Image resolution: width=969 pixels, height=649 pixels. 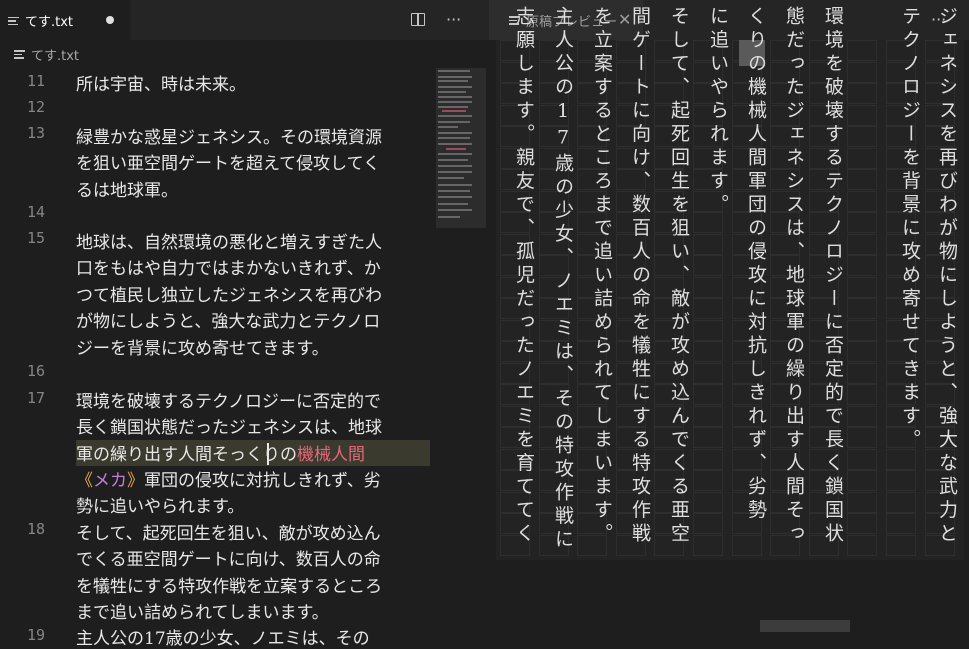 What do you see at coordinates (602, 276) in the screenshot?
I see `preview-column: を立案するところまで追い詰められてしまいます。` at bounding box center [602, 276].